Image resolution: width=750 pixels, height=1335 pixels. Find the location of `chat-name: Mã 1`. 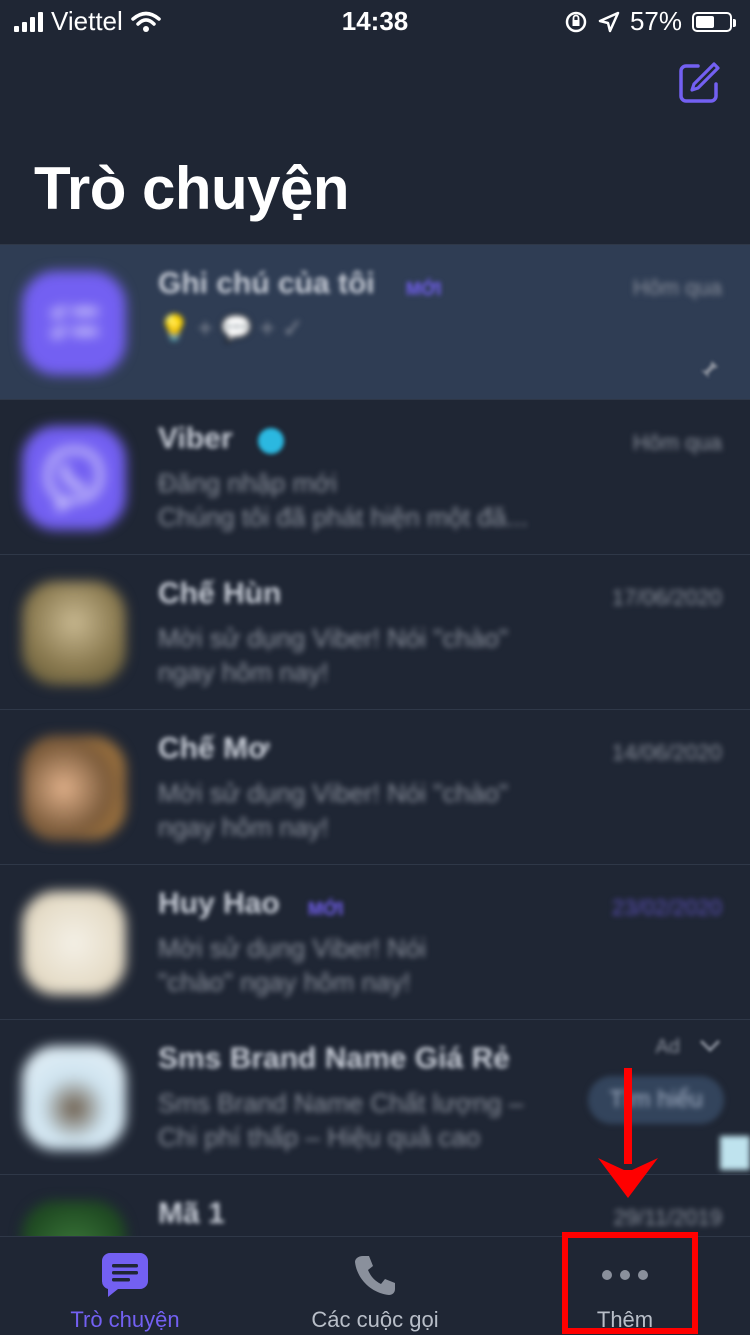

chat-name: Mã 1 is located at coordinates (191, 1213).